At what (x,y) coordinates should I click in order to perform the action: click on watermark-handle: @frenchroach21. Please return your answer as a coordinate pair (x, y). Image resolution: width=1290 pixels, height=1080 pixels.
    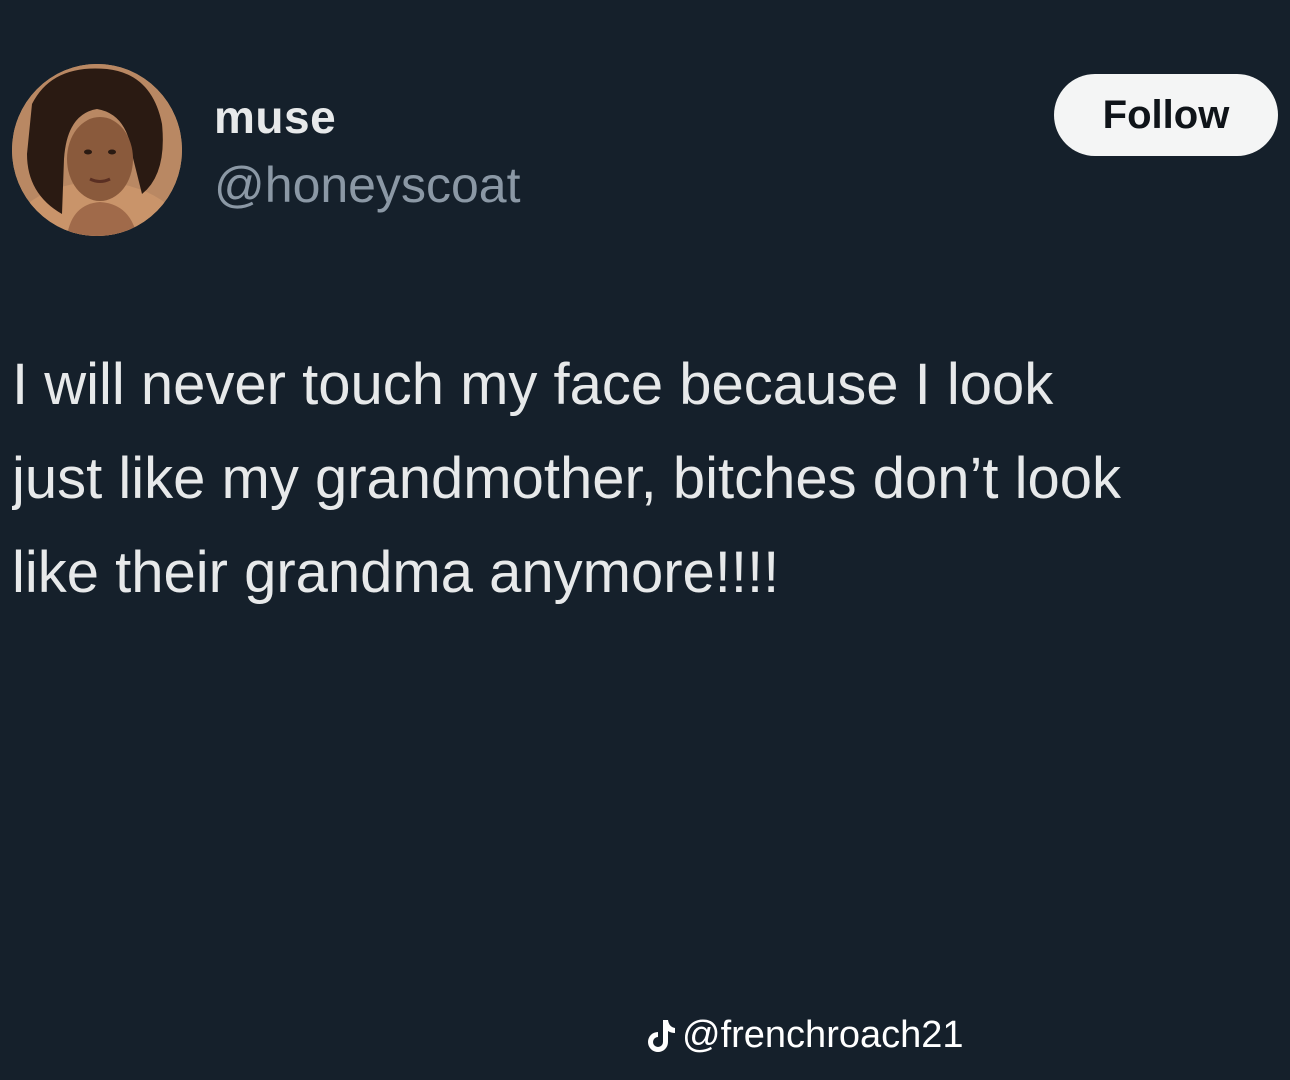
    Looking at the image, I should click on (823, 1035).